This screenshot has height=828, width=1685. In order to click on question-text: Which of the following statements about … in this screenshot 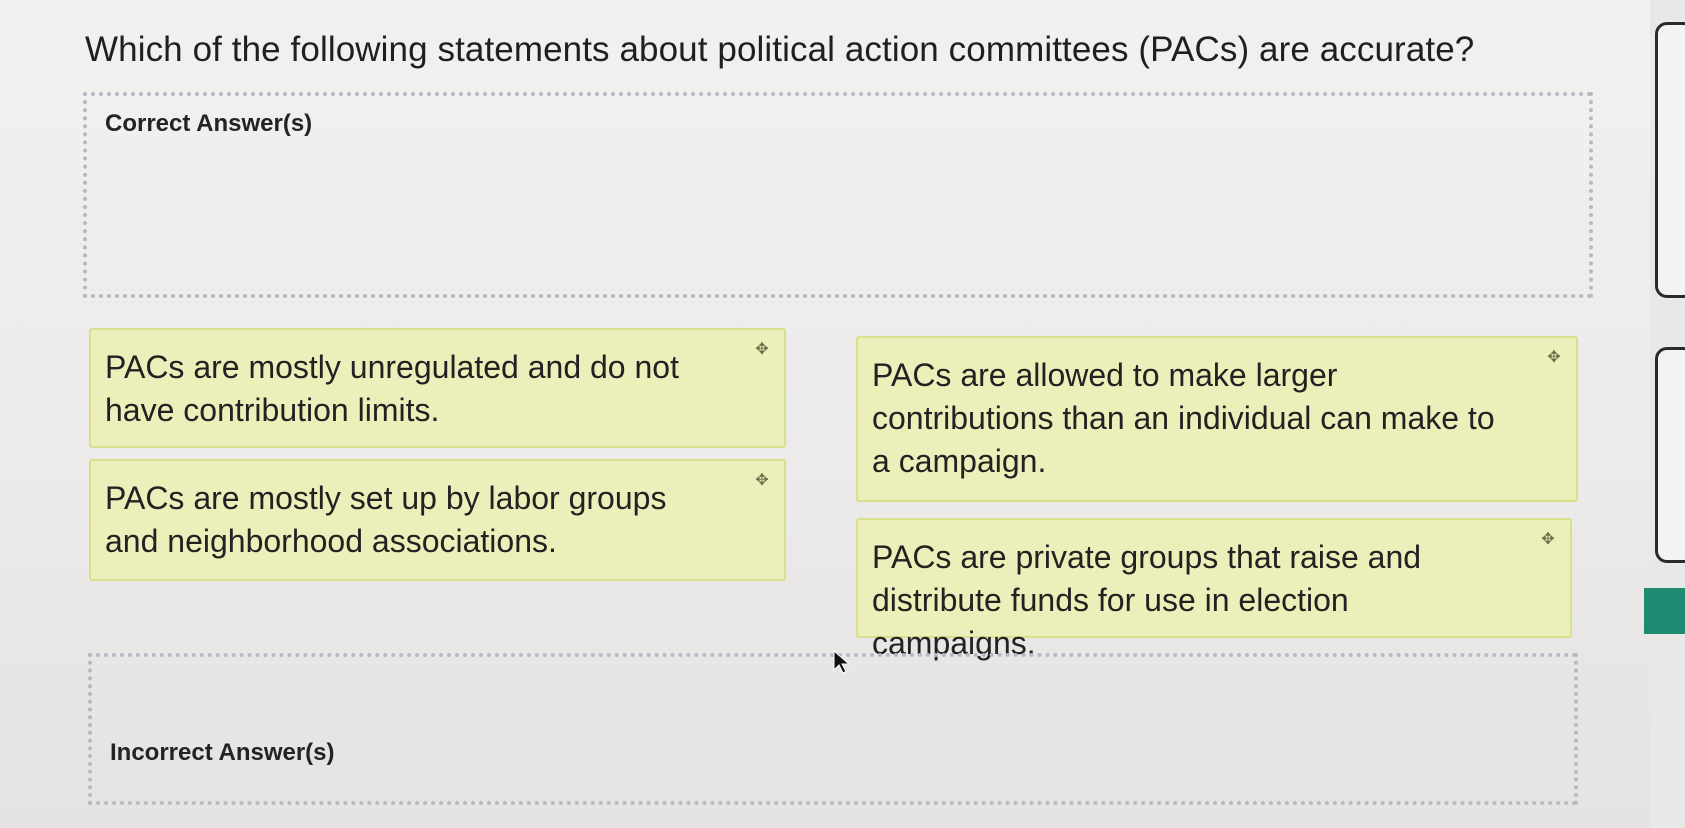, I will do `click(780, 49)`.